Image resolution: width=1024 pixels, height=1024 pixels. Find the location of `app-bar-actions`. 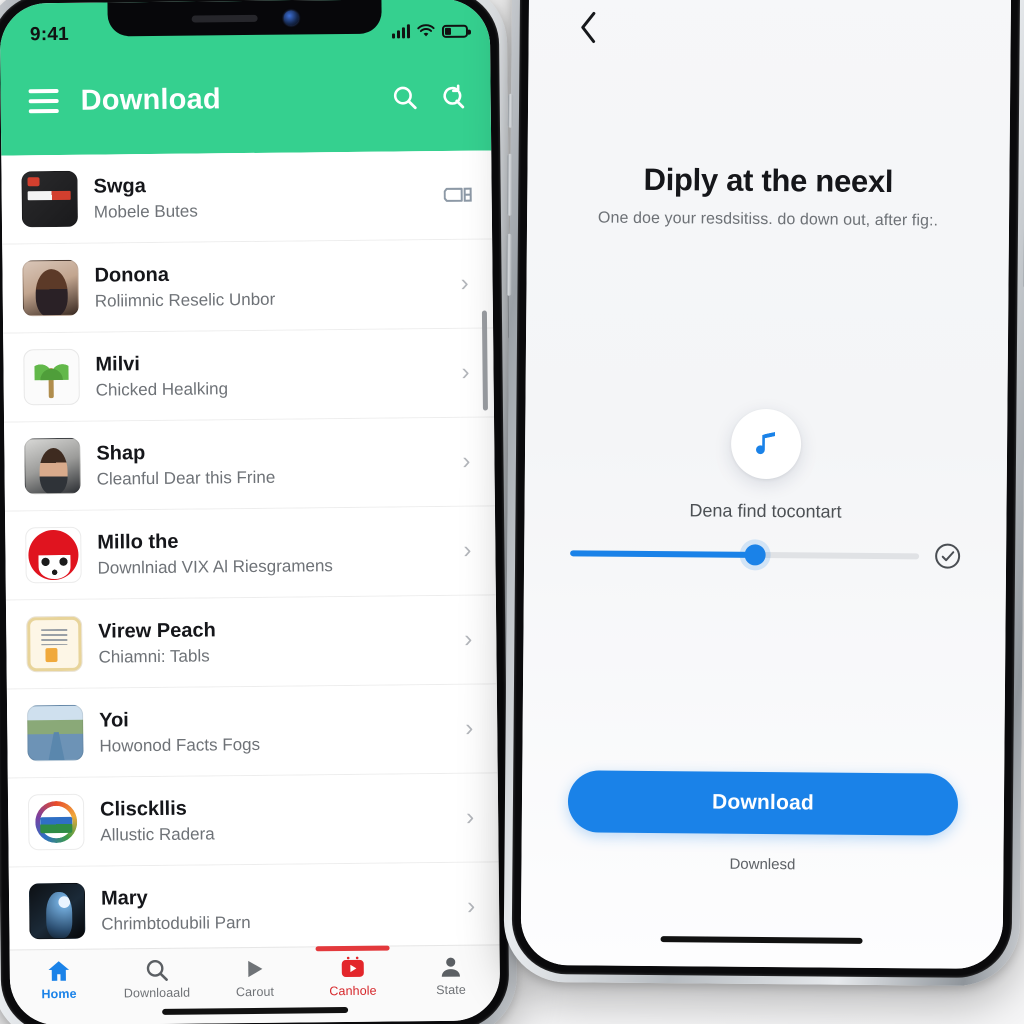

app-bar-actions is located at coordinates (429, 97).